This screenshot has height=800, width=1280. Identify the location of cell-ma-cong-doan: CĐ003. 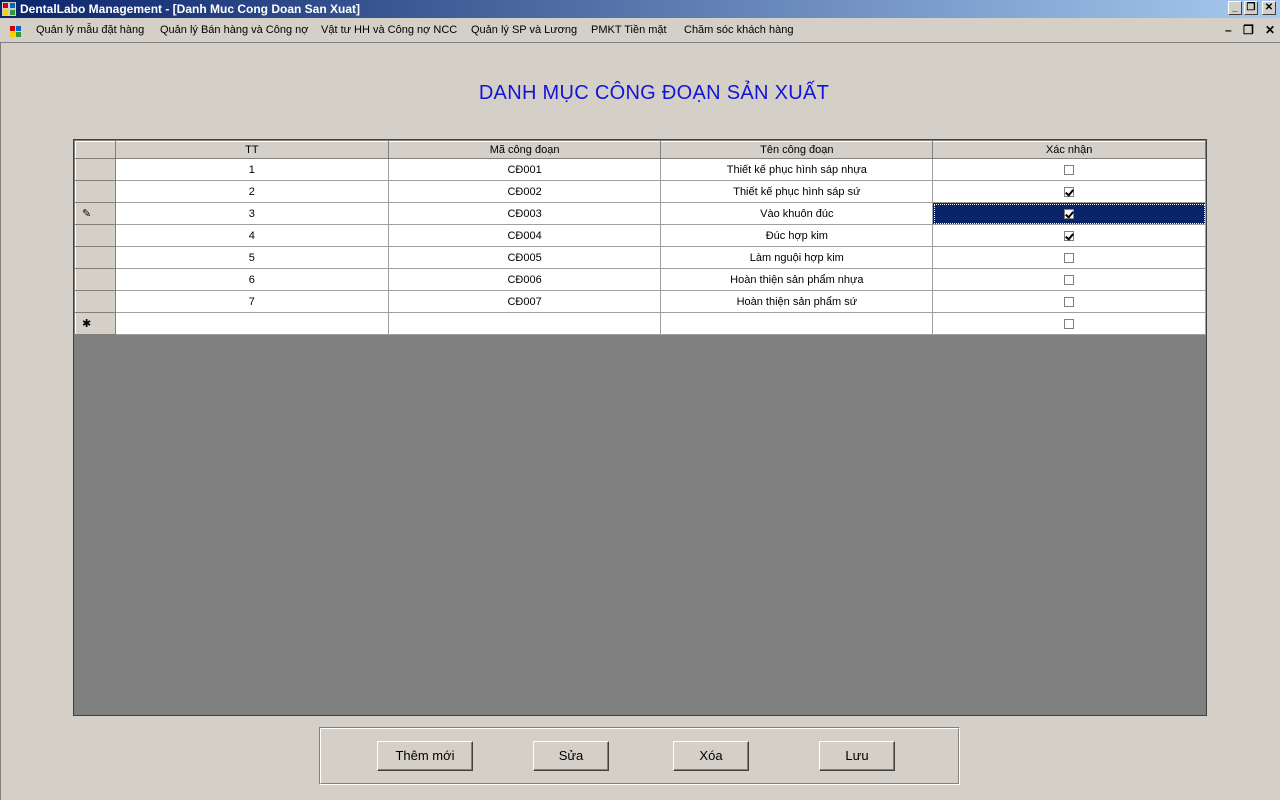
(524, 213).